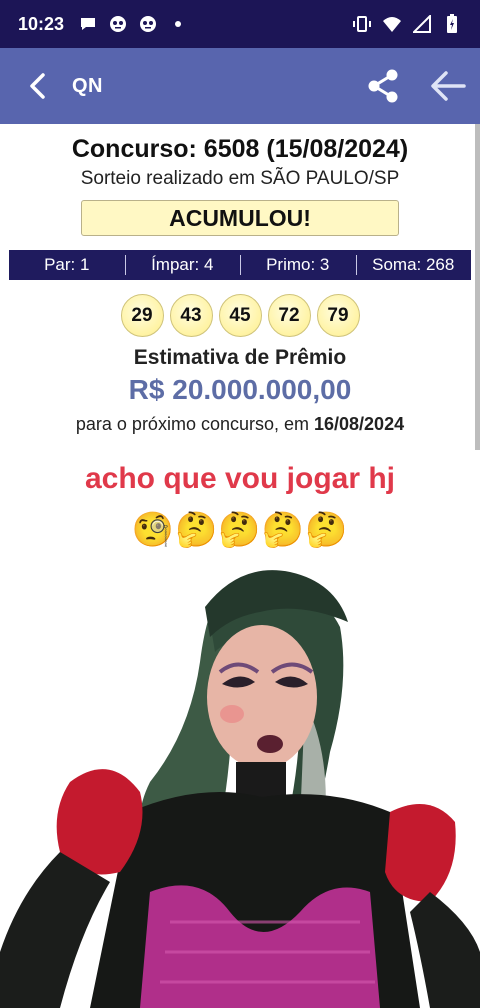  I want to click on app-bar: QN, so click(240, 86).